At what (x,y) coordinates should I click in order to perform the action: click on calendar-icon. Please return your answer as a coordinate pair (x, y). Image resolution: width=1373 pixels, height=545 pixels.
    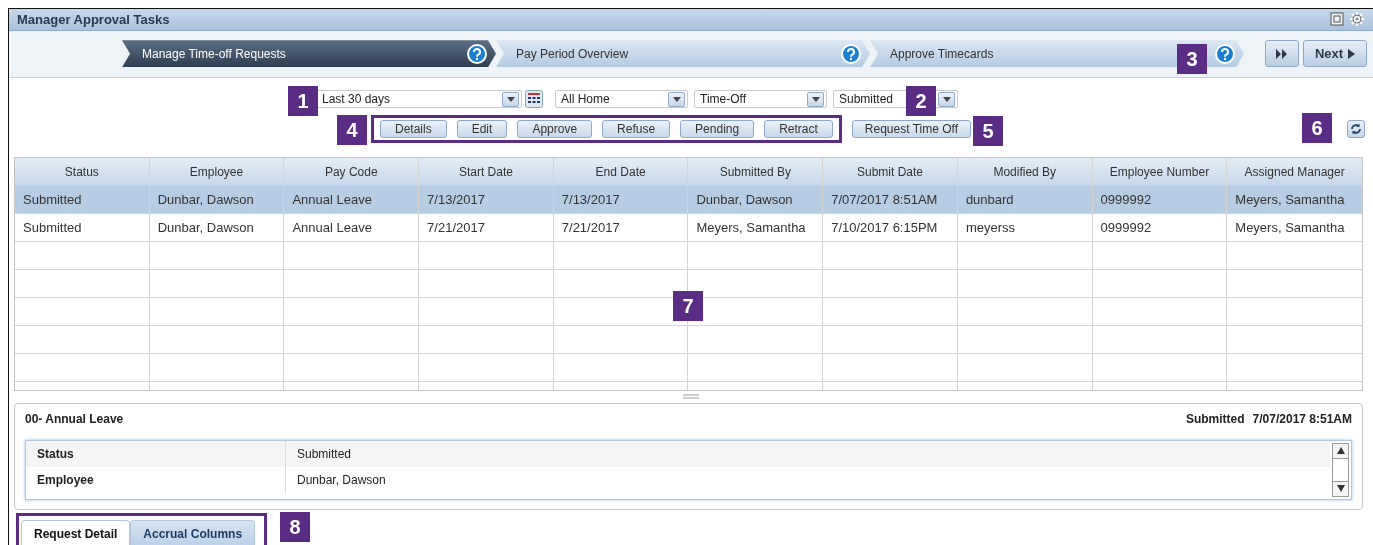
    Looking at the image, I should click on (534, 99).